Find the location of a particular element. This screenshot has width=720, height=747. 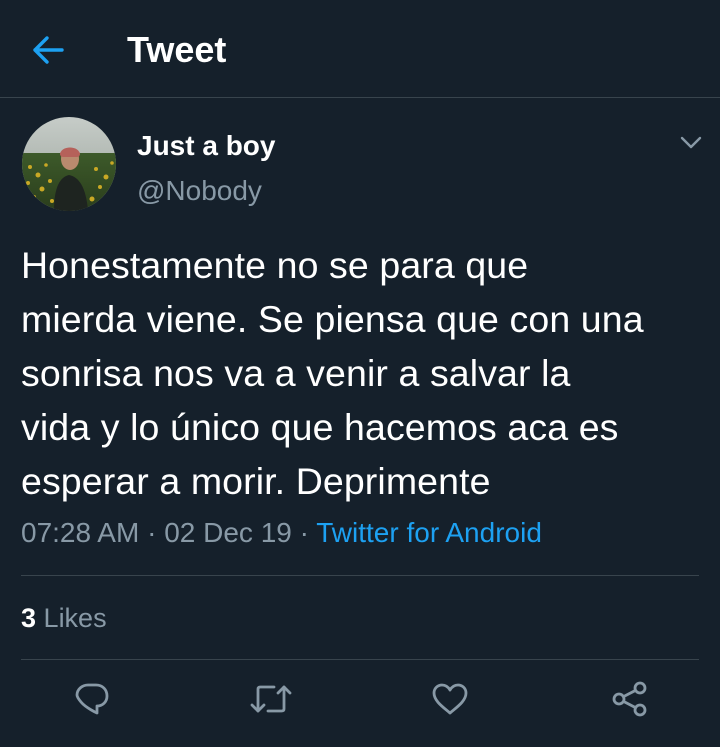

reply-icon is located at coordinates (92, 699).